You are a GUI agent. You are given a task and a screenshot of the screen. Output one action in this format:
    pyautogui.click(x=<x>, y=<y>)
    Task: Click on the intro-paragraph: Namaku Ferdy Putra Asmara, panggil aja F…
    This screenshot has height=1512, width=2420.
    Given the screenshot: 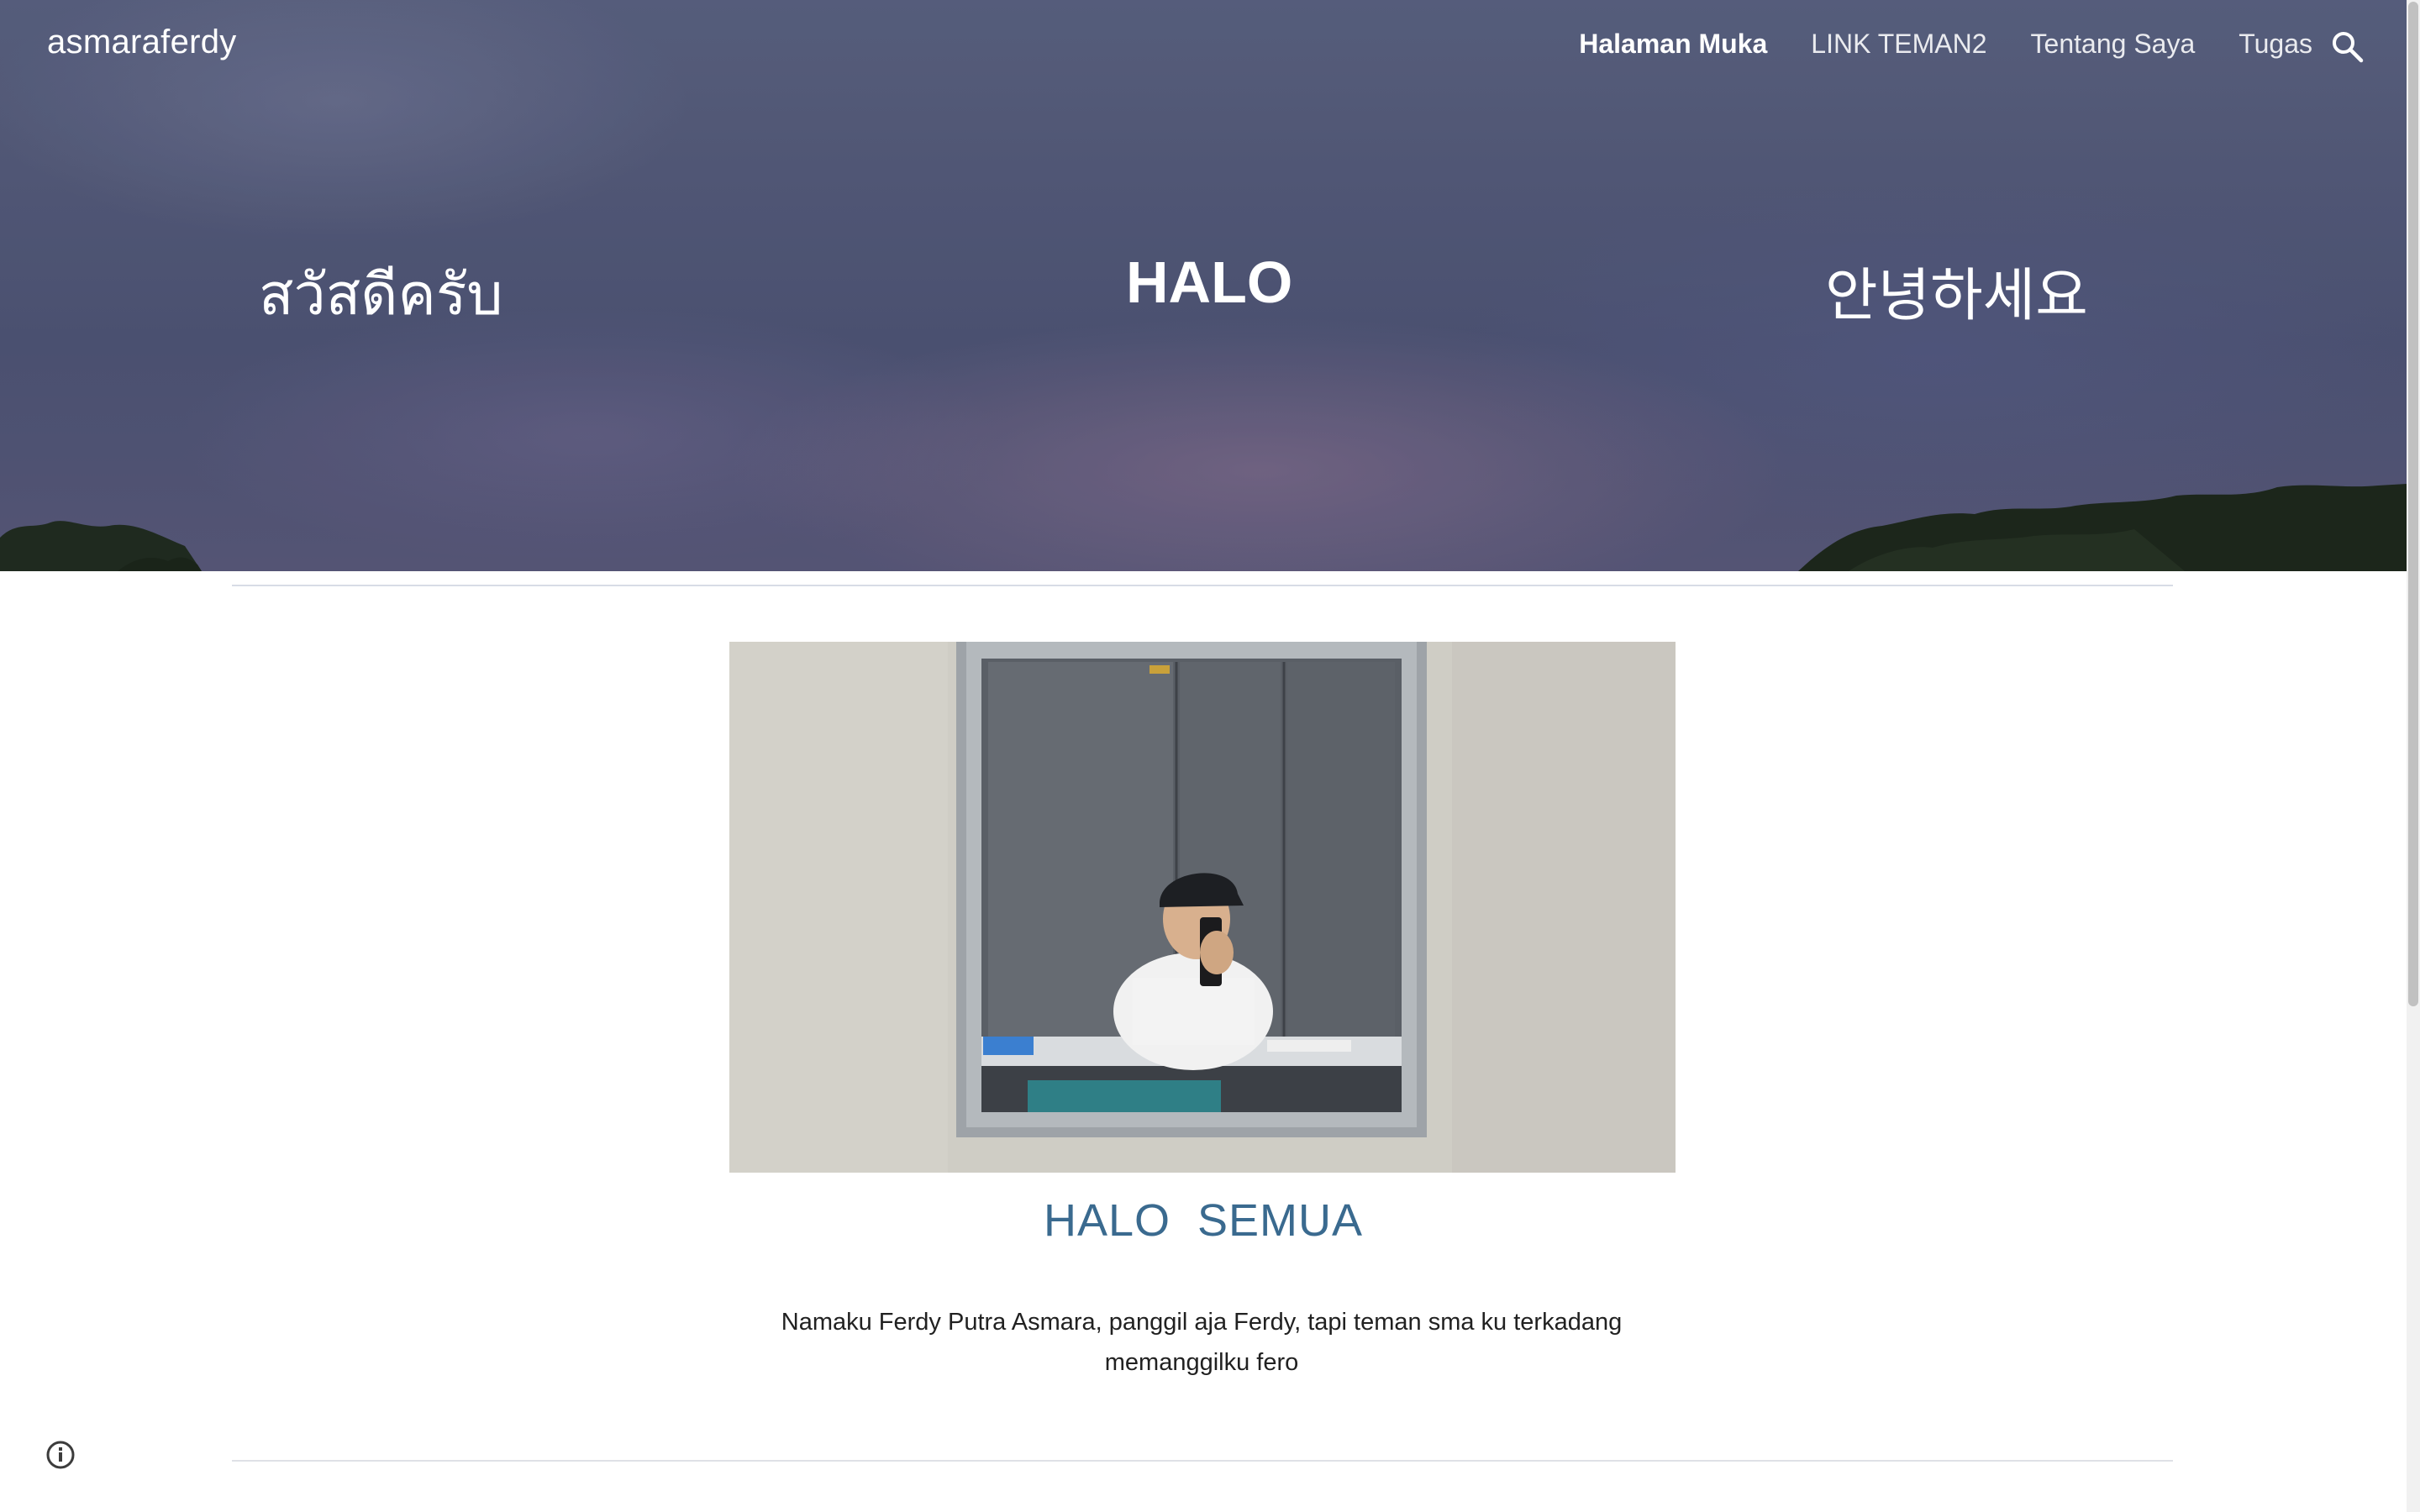 What is the action you would take?
    pyautogui.click(x=1202, y=1342)
    